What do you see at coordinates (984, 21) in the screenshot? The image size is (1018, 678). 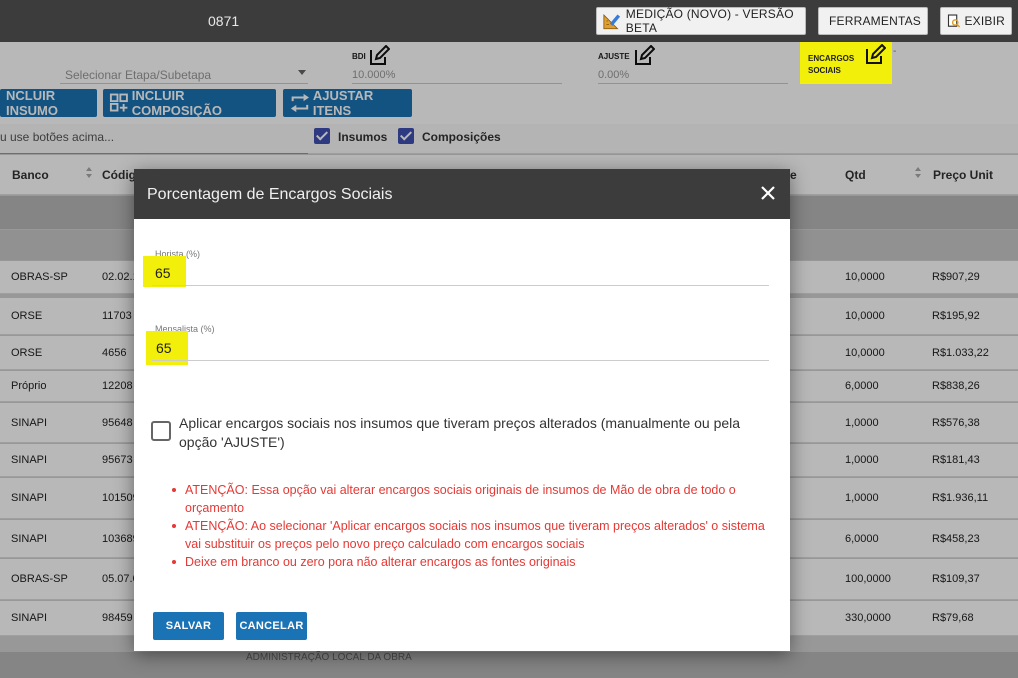 I see `exibir-label: EXIBIR` at bounding box center [984, 21].